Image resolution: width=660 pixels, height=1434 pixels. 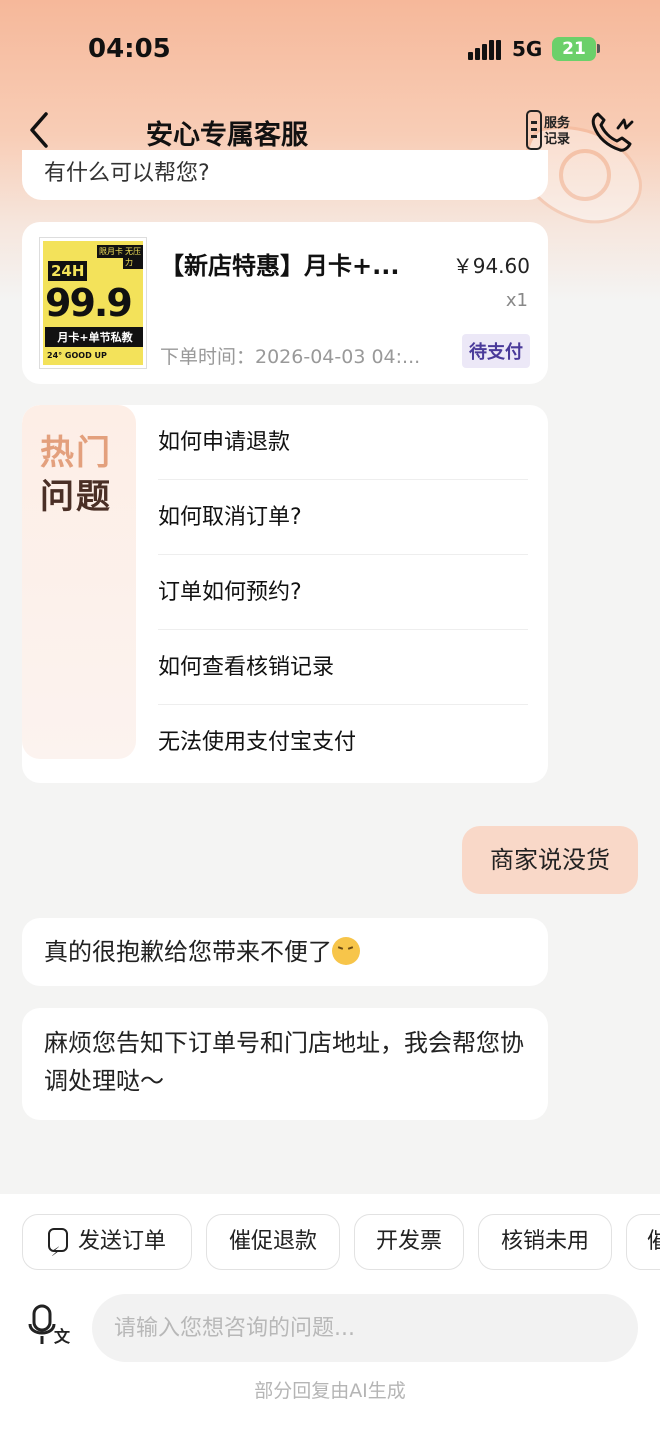 I want to click on order-status-badge: 待支付, so click(x=496, y=351).